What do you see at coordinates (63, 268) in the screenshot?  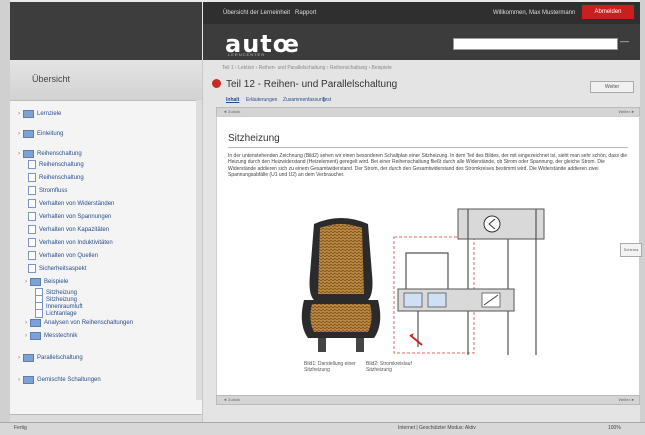 I see `tree-item-label: Sicherheitsaspekt` at bounding box center [63, 268].